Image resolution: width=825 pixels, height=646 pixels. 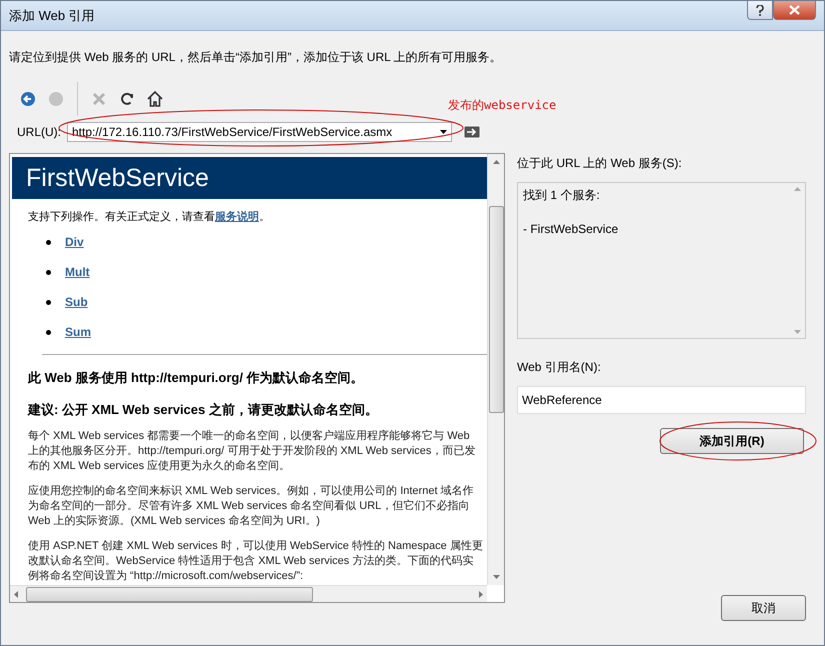 I want to click on help-icon, so click(x=760, y=10).